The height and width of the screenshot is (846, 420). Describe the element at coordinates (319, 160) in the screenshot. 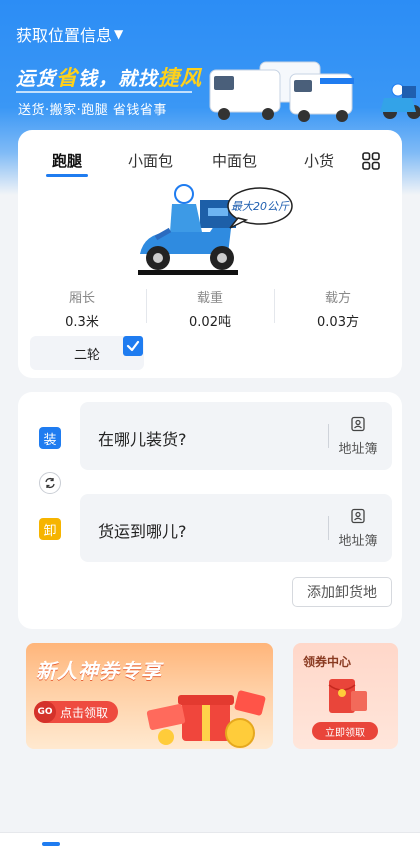

I see `tab-small-truck: 小货` at that location.